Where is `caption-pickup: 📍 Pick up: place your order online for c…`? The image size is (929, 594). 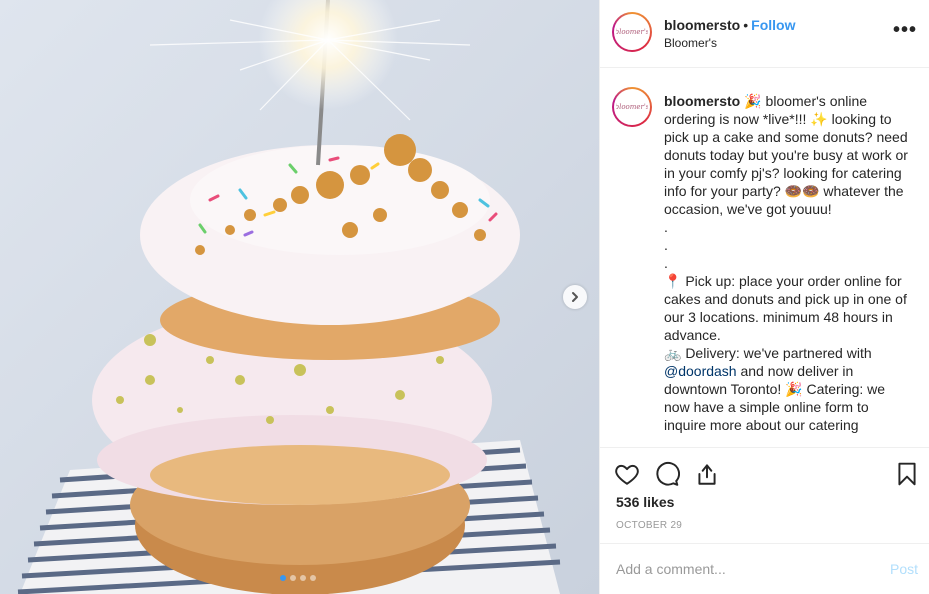
caption-pickup: 📍 Pick up: place your order online for c… is located at coordinates (787, 308).